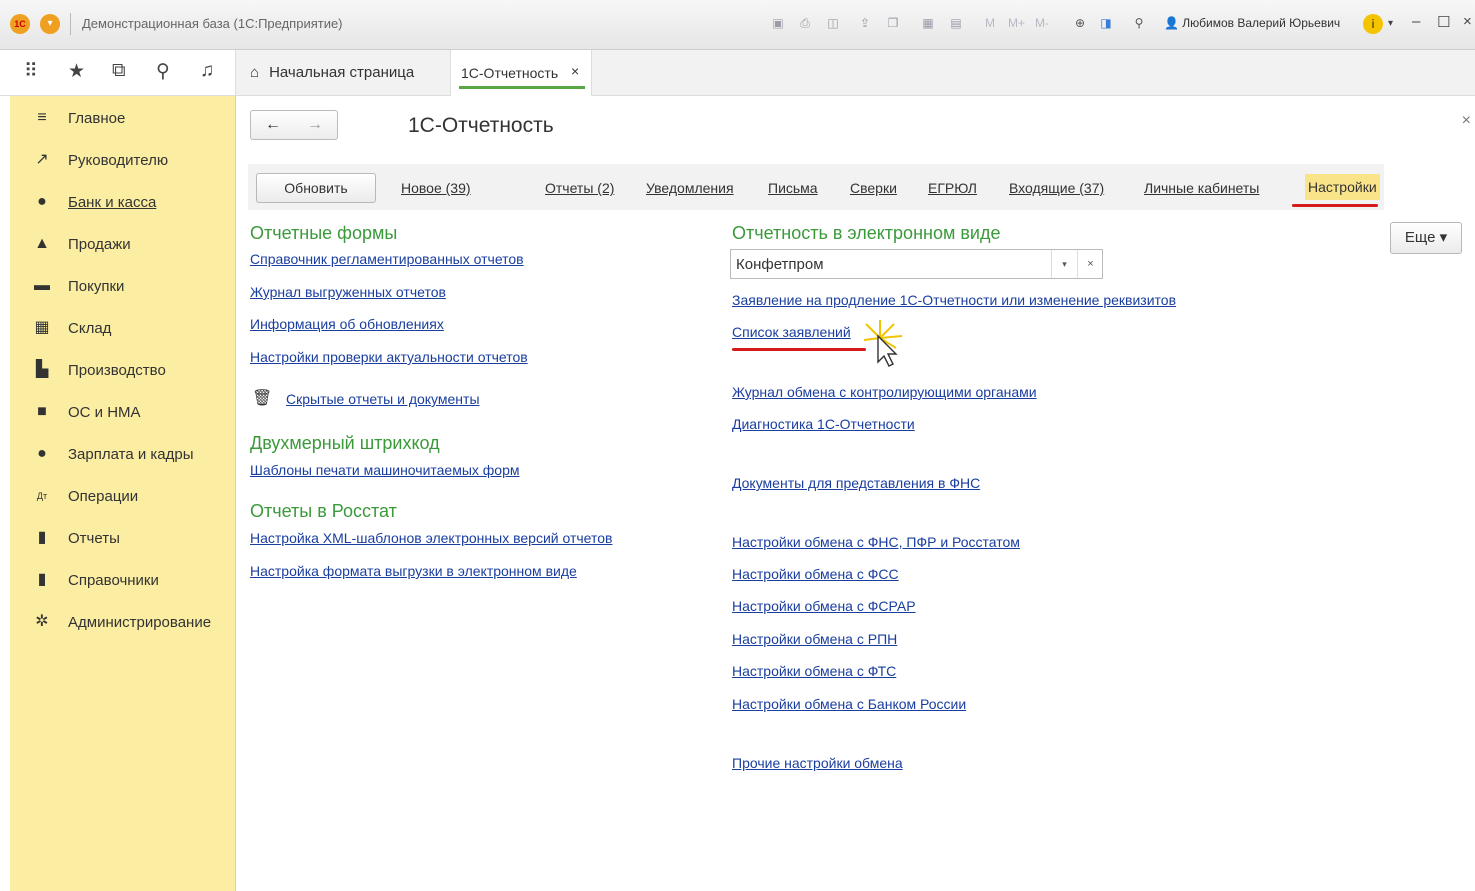 Image resolution: width=1475 pixels, height=891 pixels. I want to click on main-menu-chevron-icon: ▾, so click(50, 24).